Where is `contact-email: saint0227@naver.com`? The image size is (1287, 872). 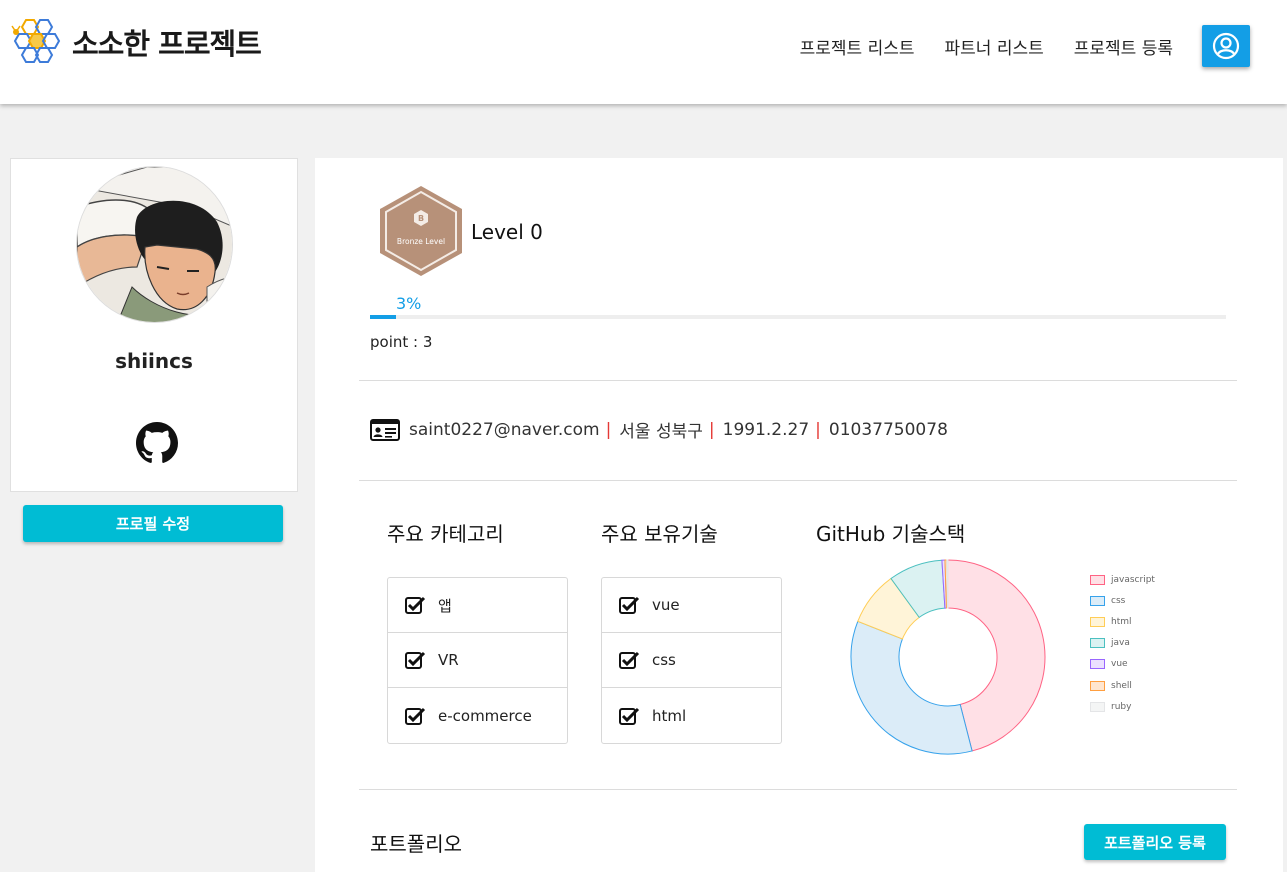
contact-email: saint0227@naver.com is located at coordinates (504, 429).